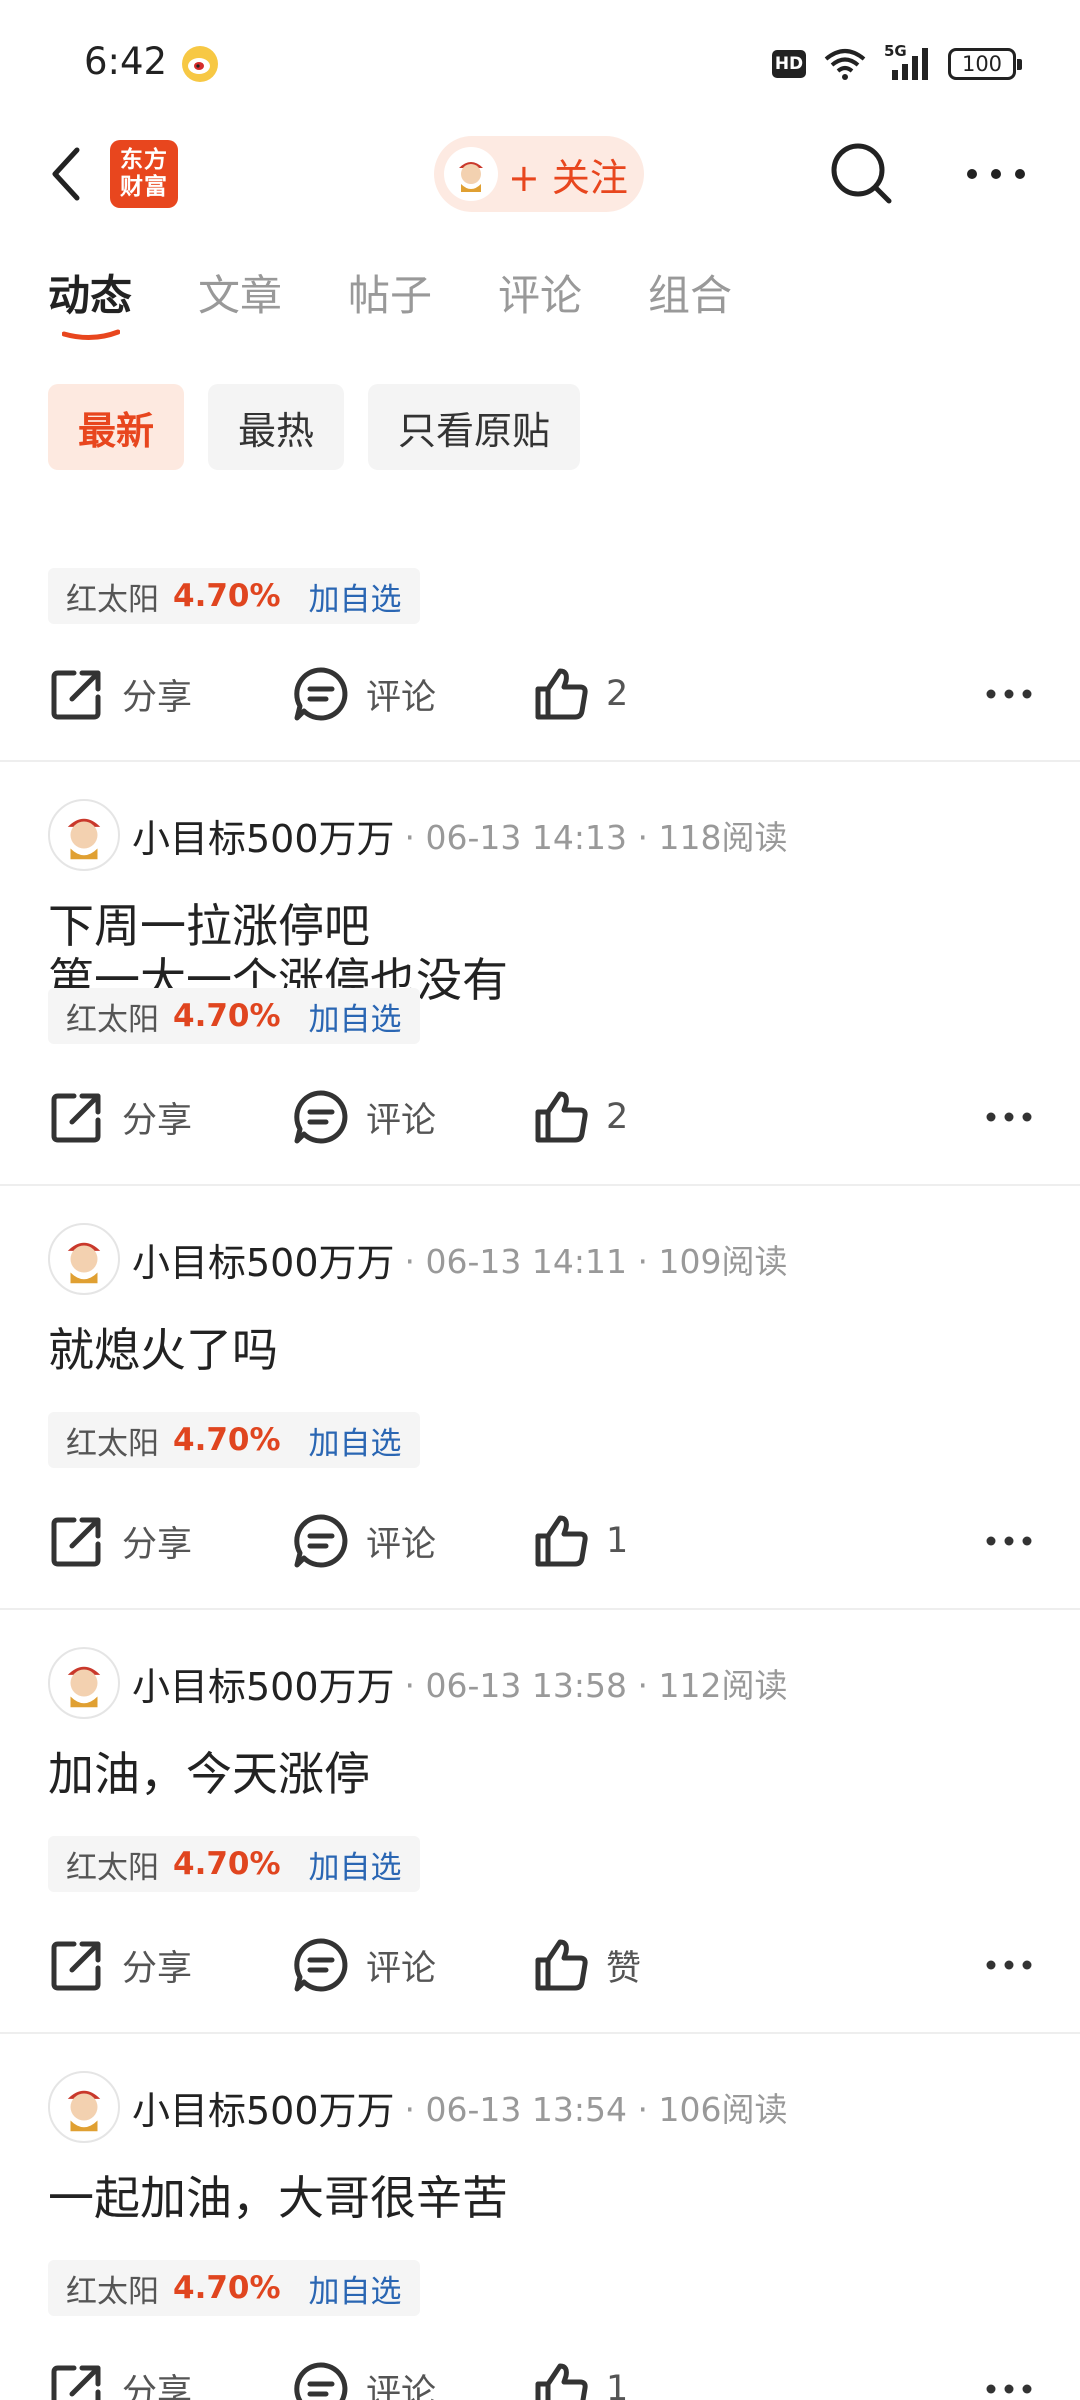  I want to click on battery-icon: 100, so click(985, 64).